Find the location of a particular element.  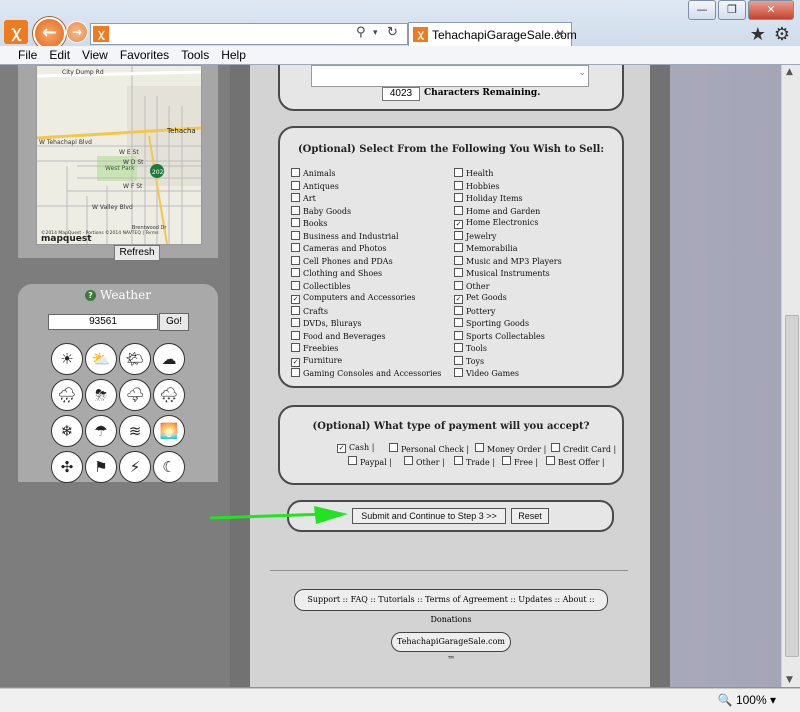

category-checkbox-item: Cell Phones and PDAs is located at coordinates (342, 260).